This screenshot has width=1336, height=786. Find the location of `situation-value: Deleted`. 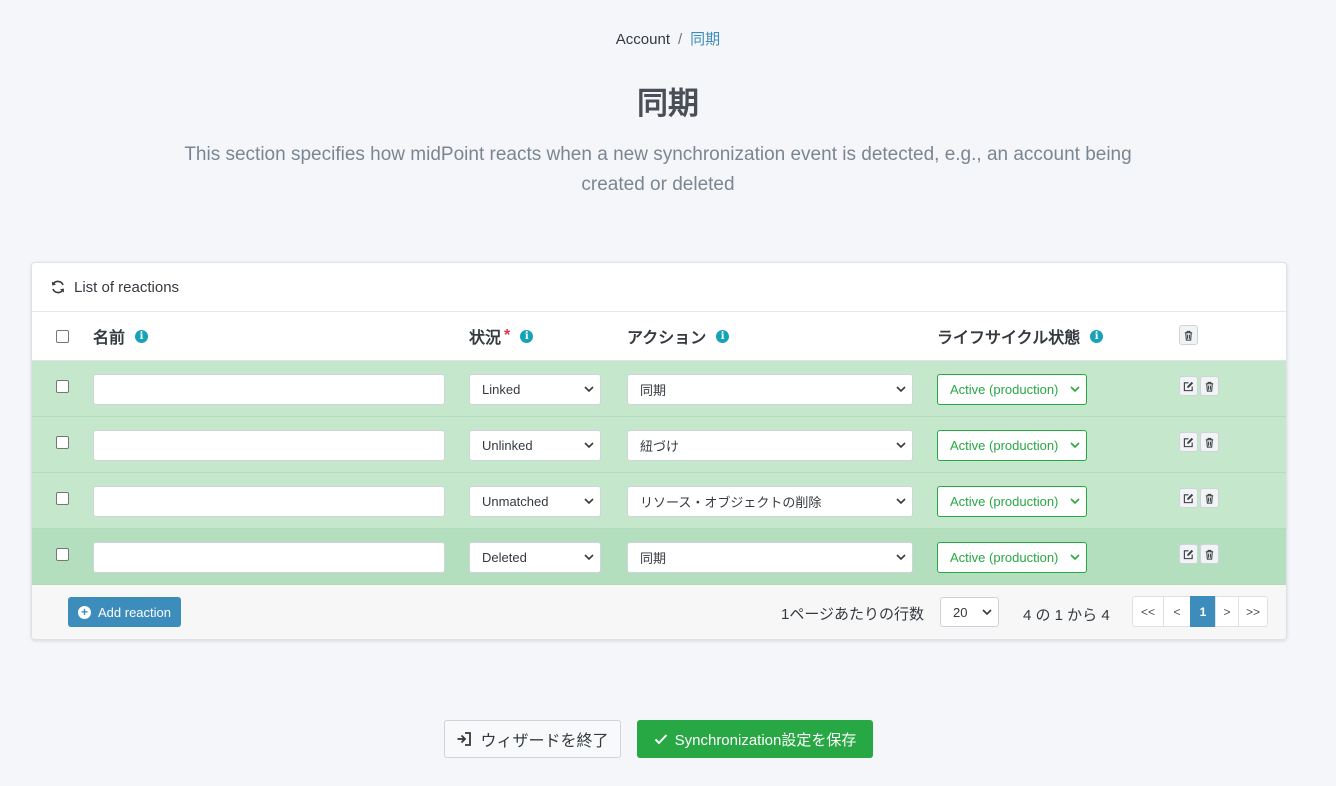

situation-value: Deleted is located at coordinates (504, 557).